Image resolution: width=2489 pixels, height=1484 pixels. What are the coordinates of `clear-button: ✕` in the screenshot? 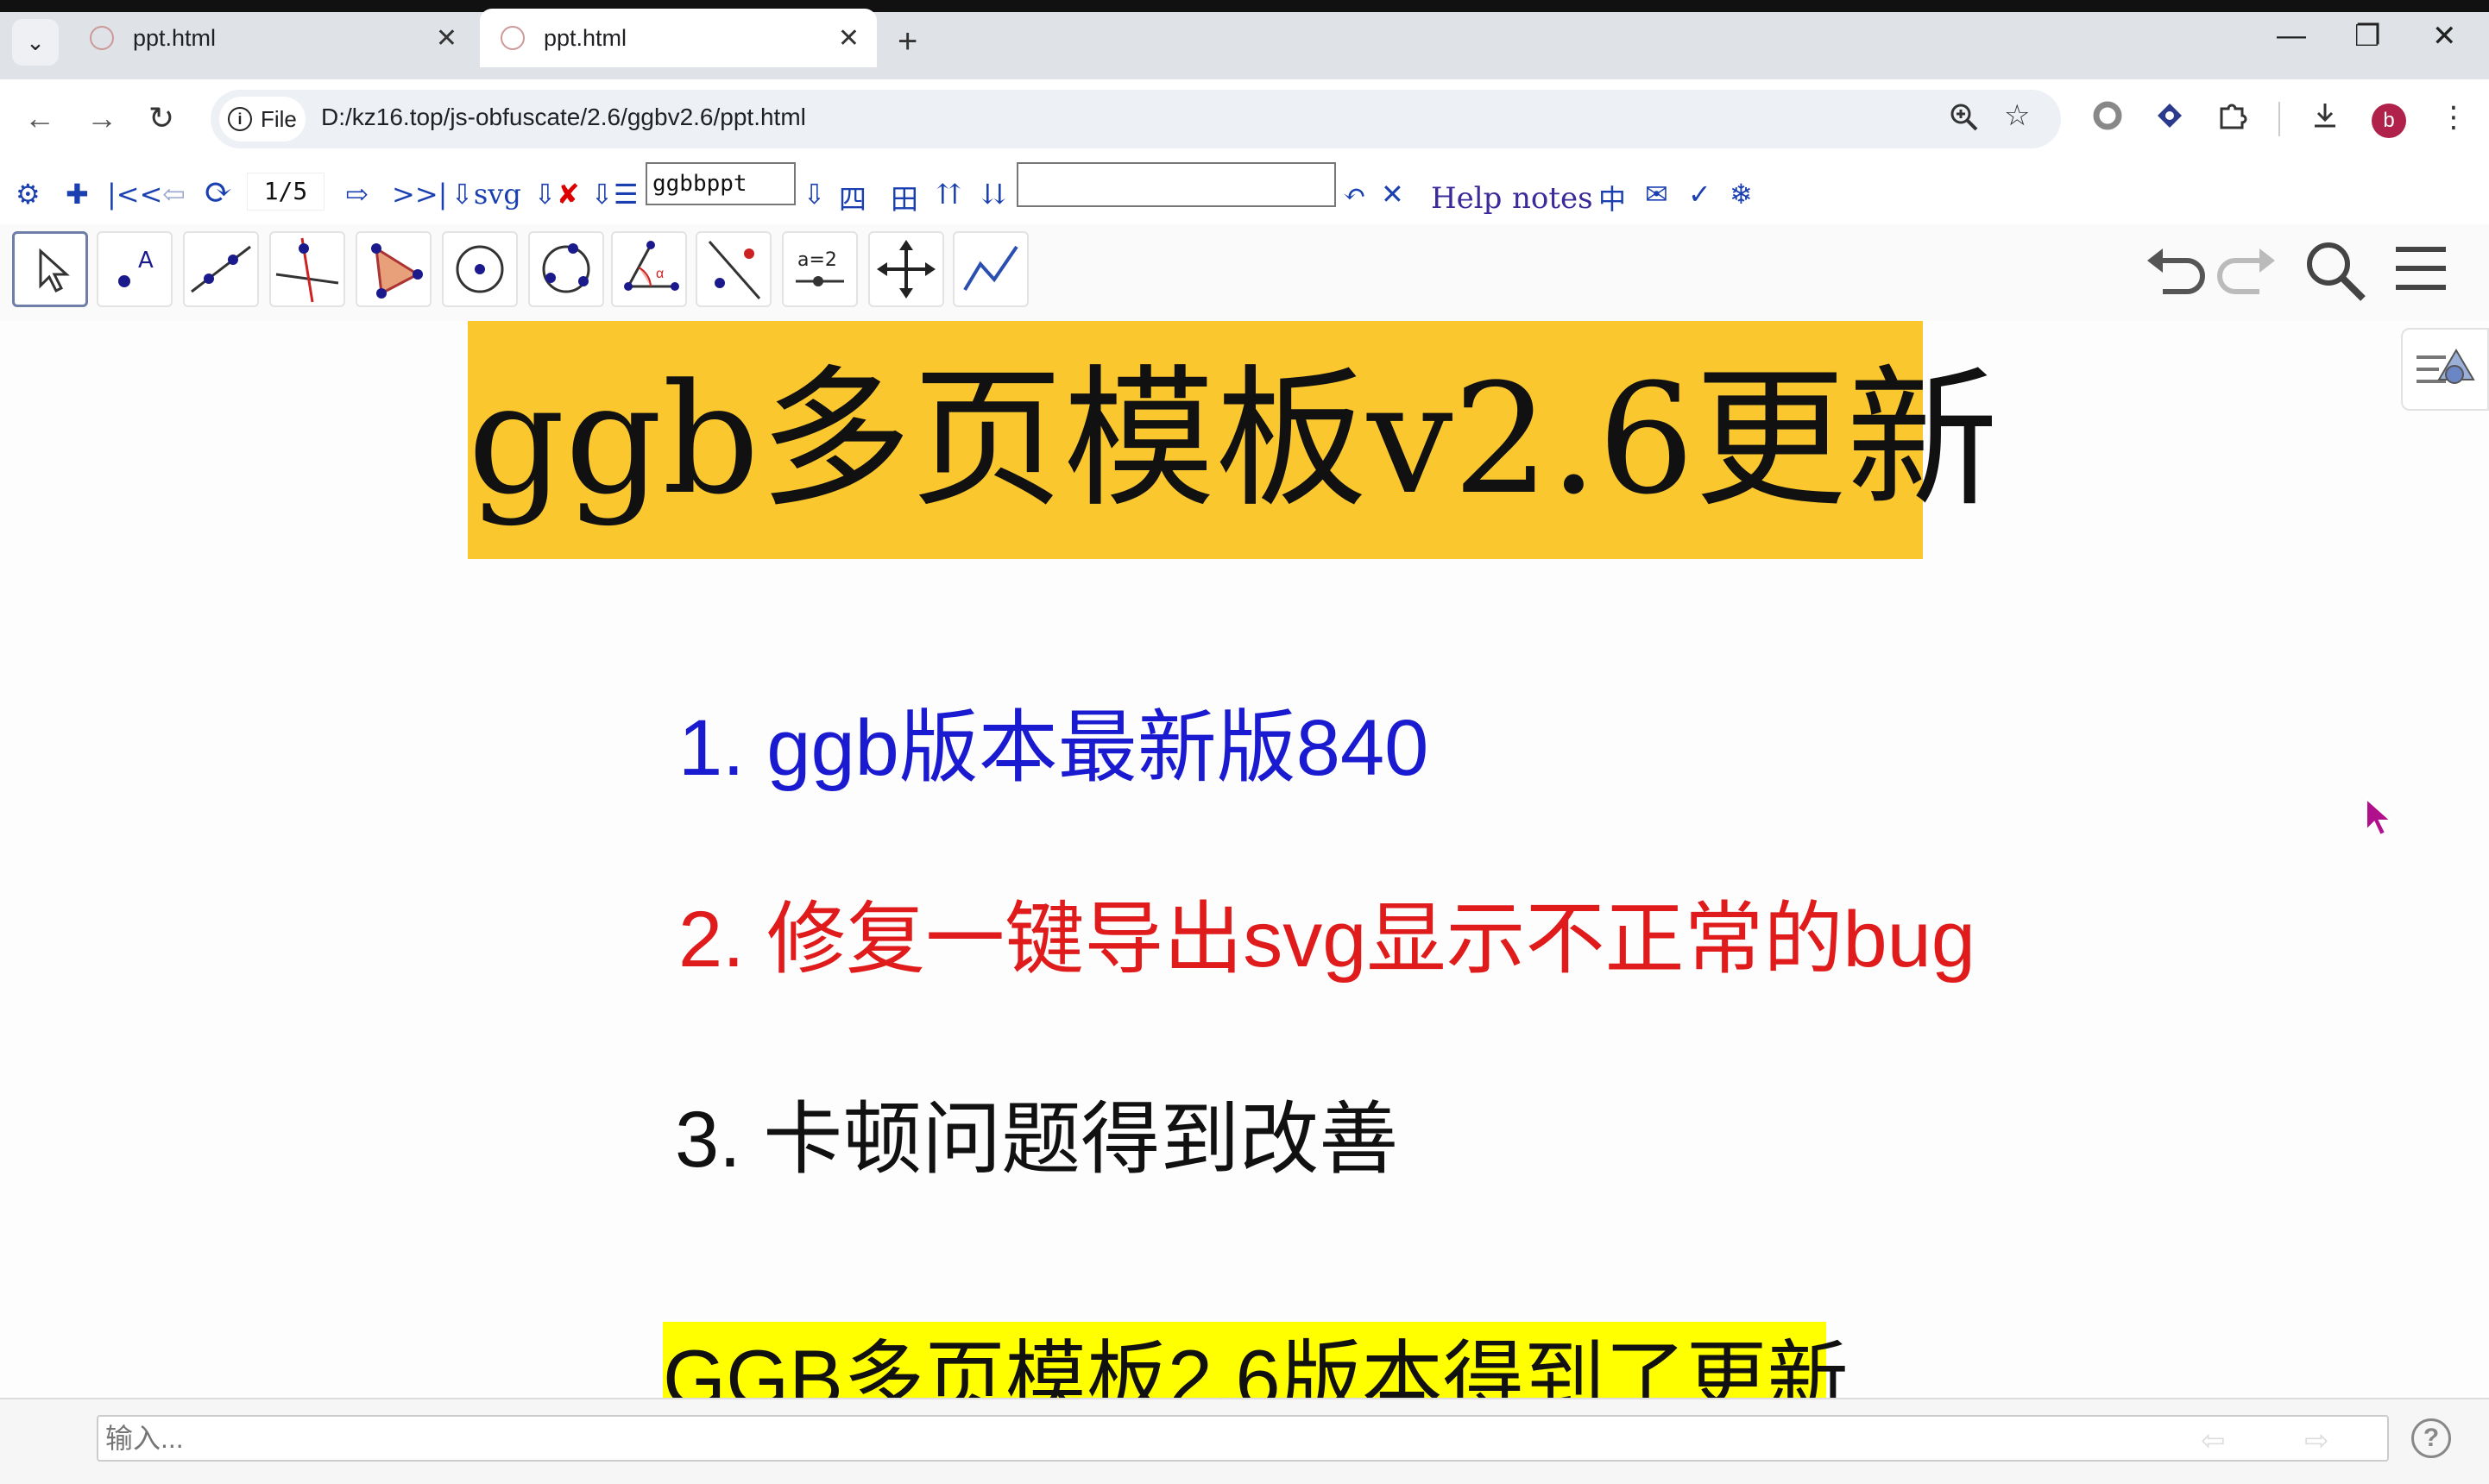 It's located at (1392, 194).